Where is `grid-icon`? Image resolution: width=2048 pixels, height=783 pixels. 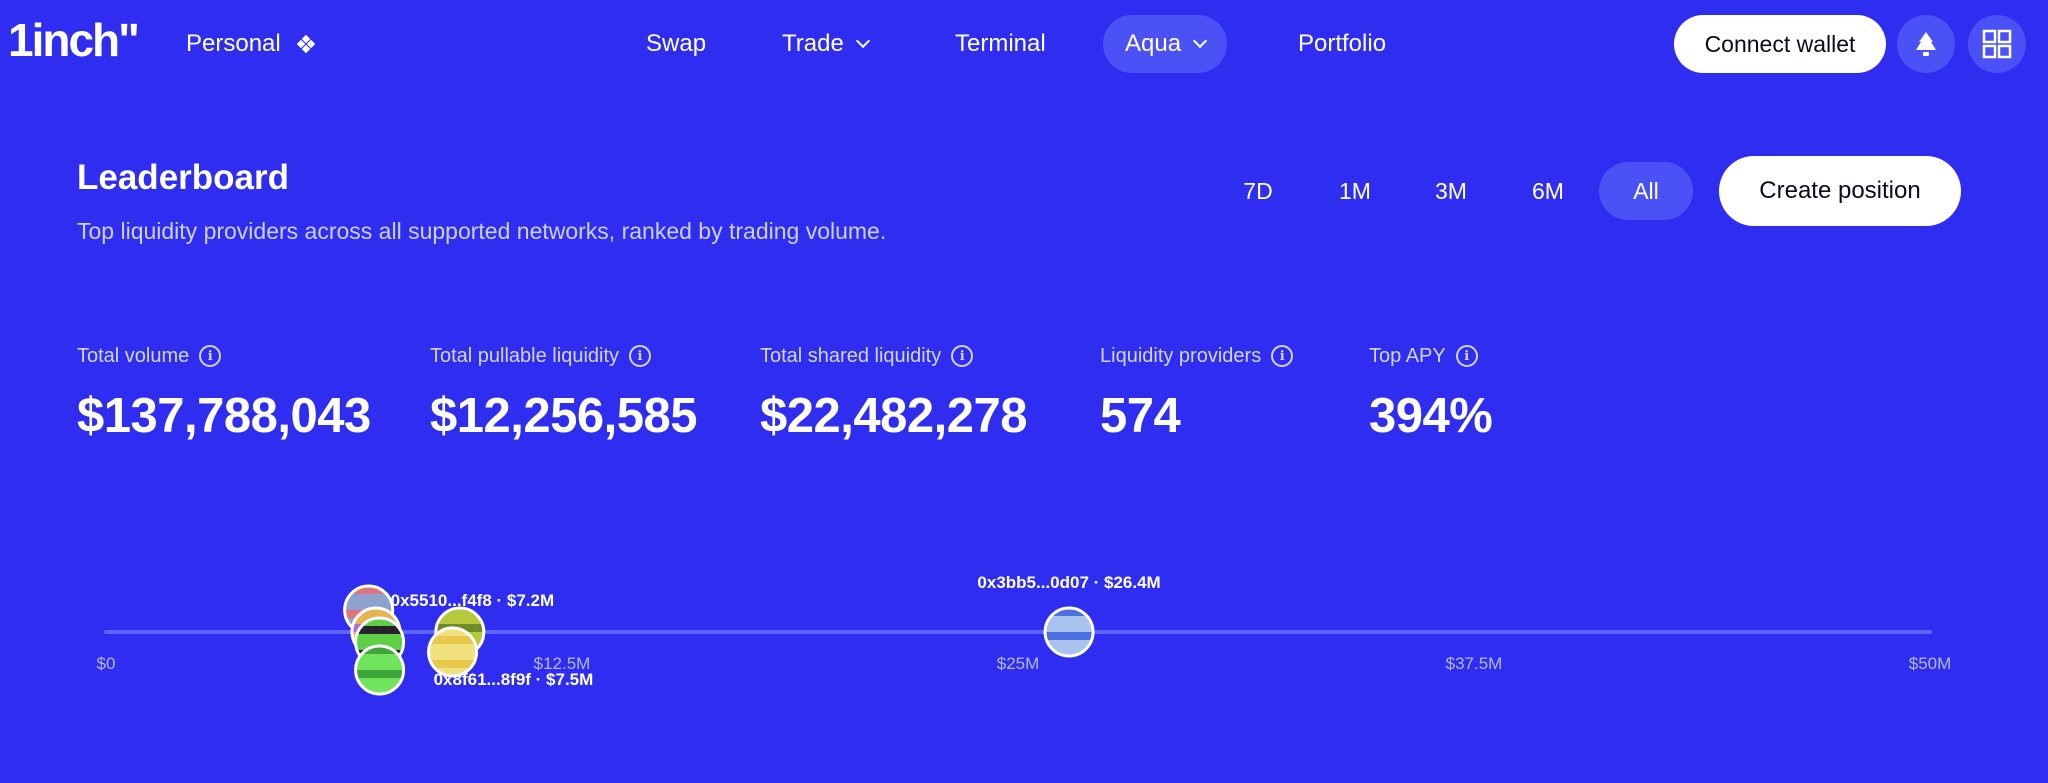 grid-icon is located at coordinates (1997, 44).